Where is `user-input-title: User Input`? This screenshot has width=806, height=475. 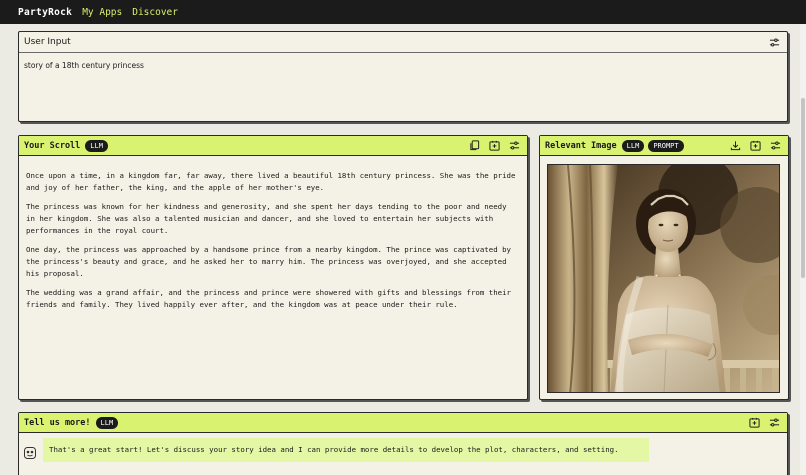 user-input-title: User Input is located at coordinates (47, 42).